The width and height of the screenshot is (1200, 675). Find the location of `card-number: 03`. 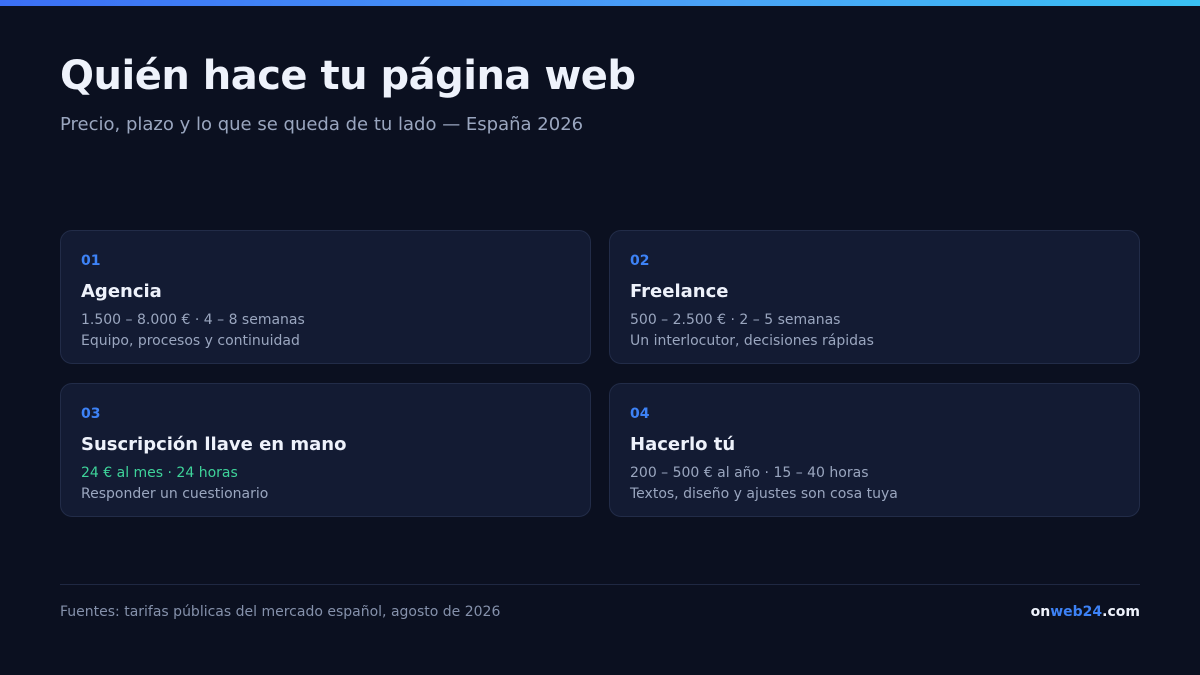

card-number: 03 is located at coordinates (91, 414).